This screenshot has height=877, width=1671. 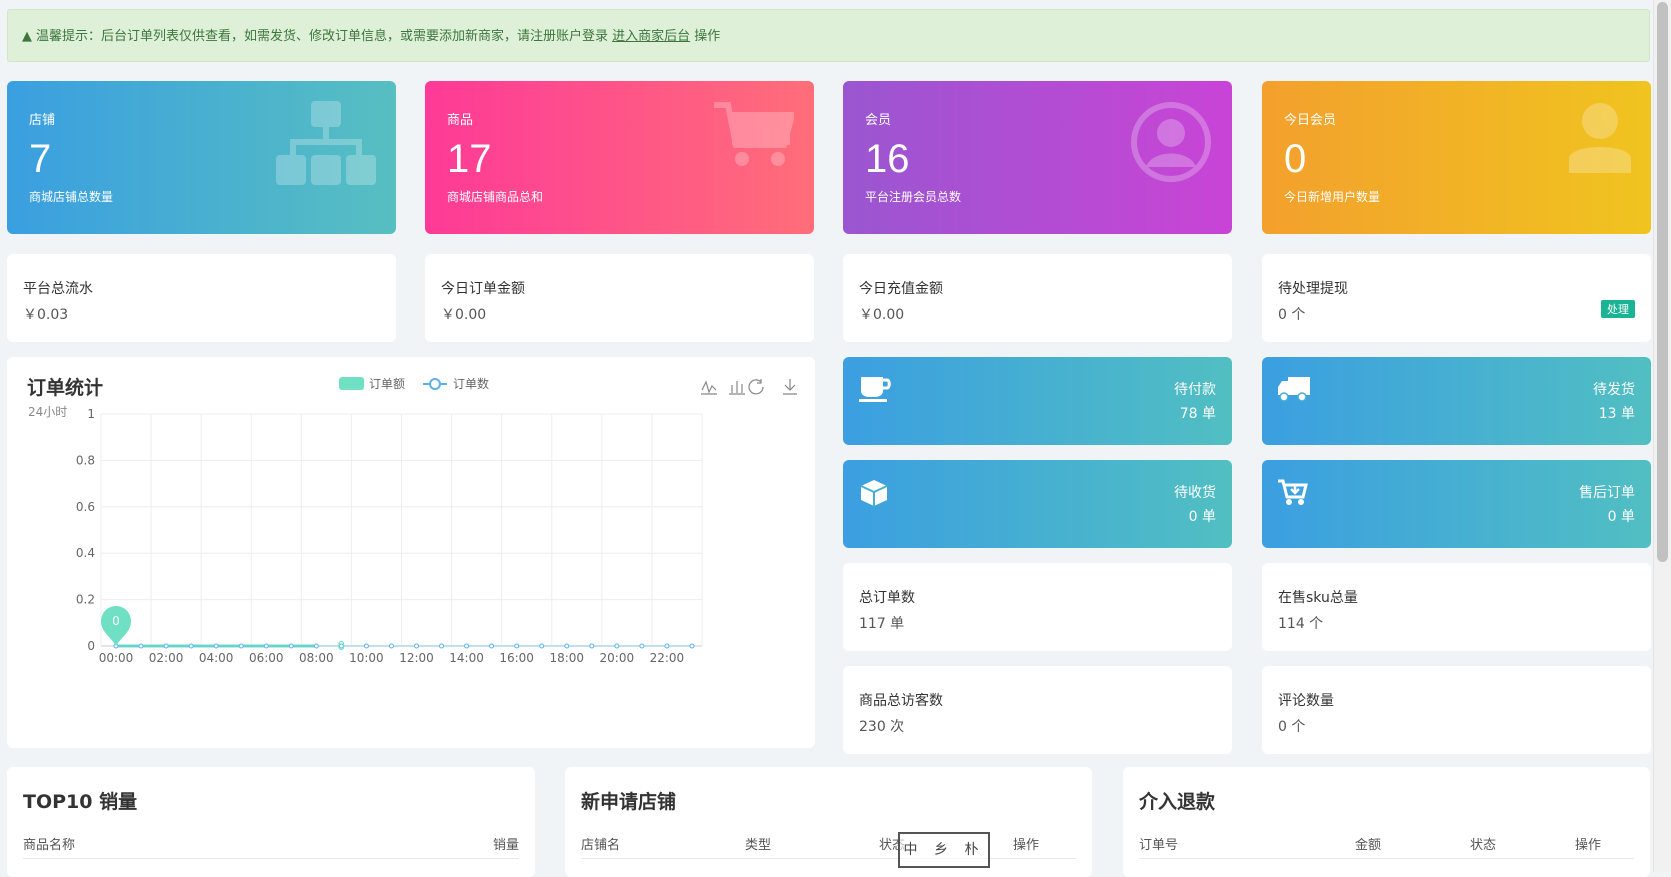 I want to click on new-store-panel: 新申请店铺 店铺名 类型 状态 操作, so click(x=828, y=822).